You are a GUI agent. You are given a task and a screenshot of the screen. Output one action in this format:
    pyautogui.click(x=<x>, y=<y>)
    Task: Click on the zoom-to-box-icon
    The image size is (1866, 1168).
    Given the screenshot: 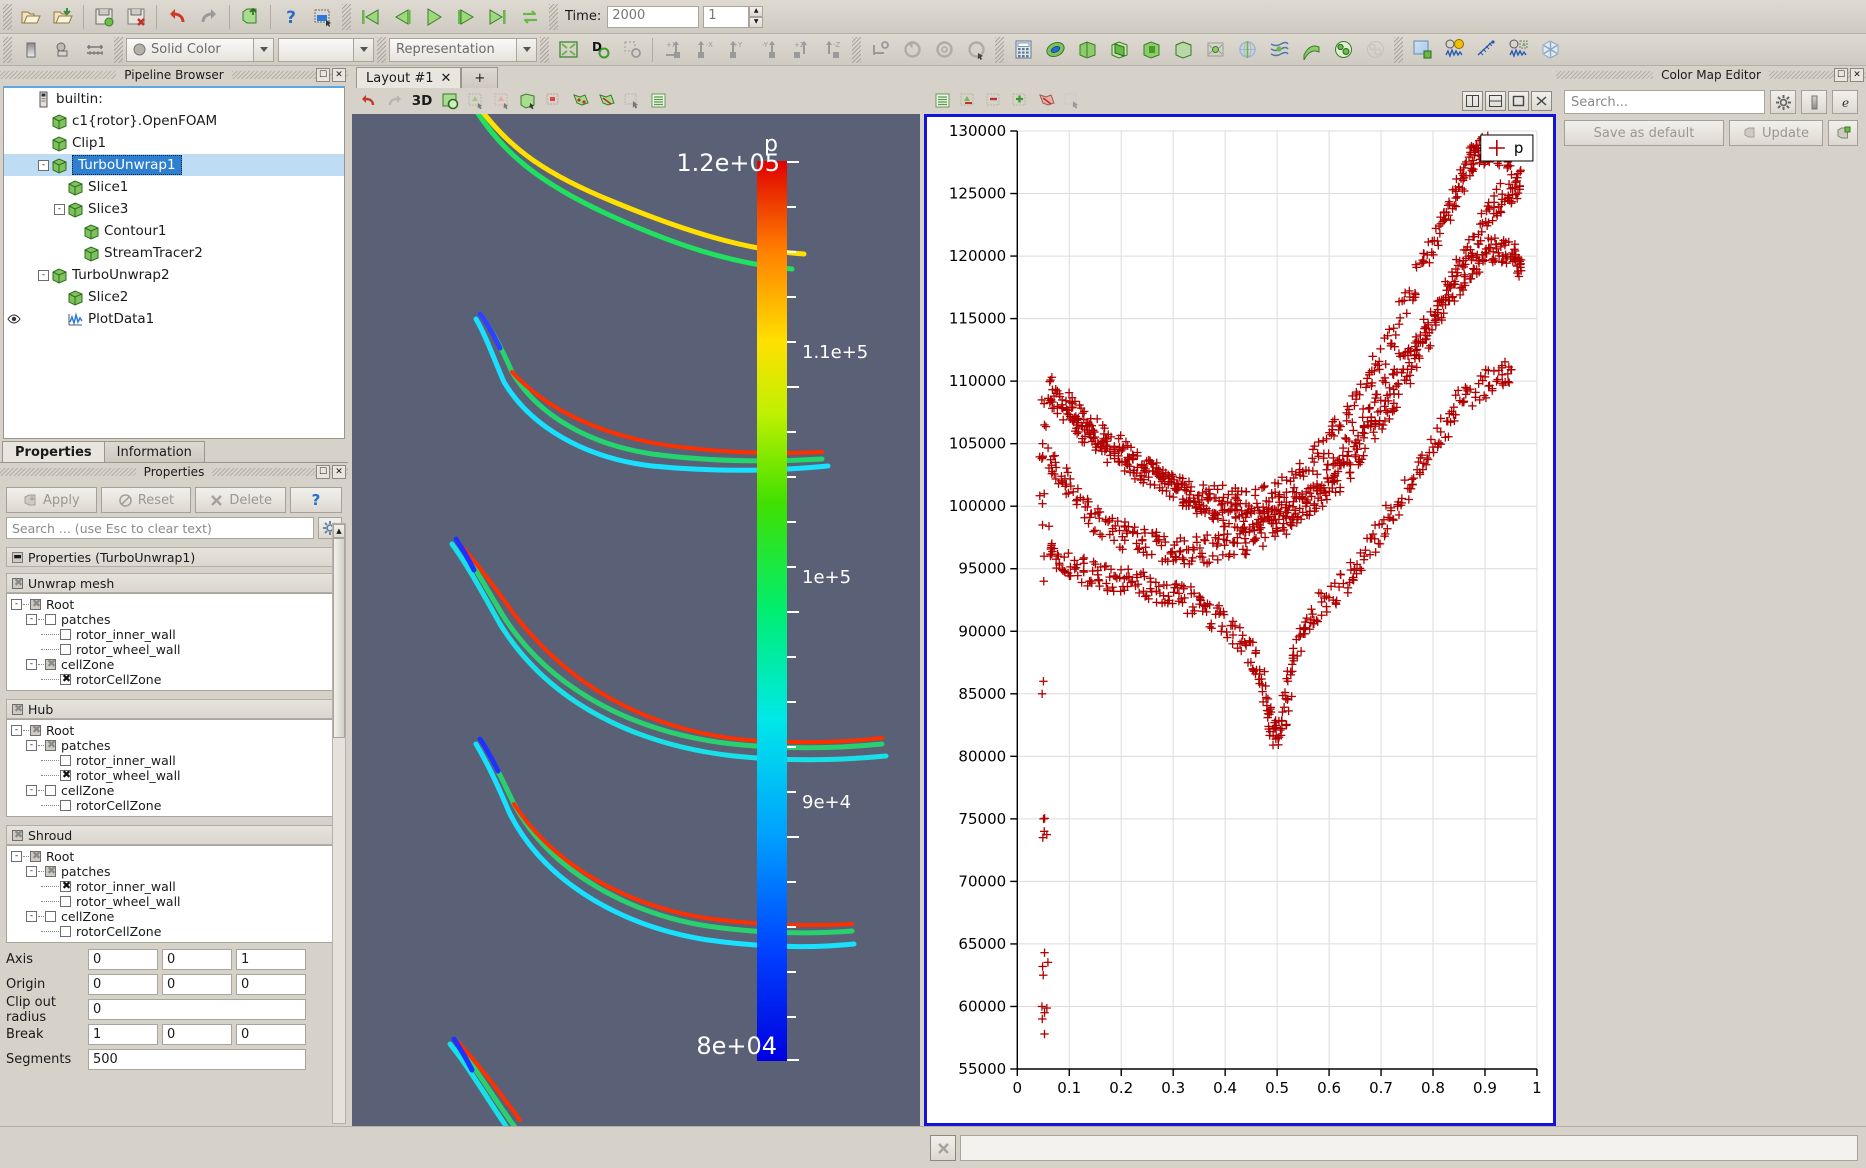 What is the action you would take?
    pyautogui.click(x=632, y=50)
    